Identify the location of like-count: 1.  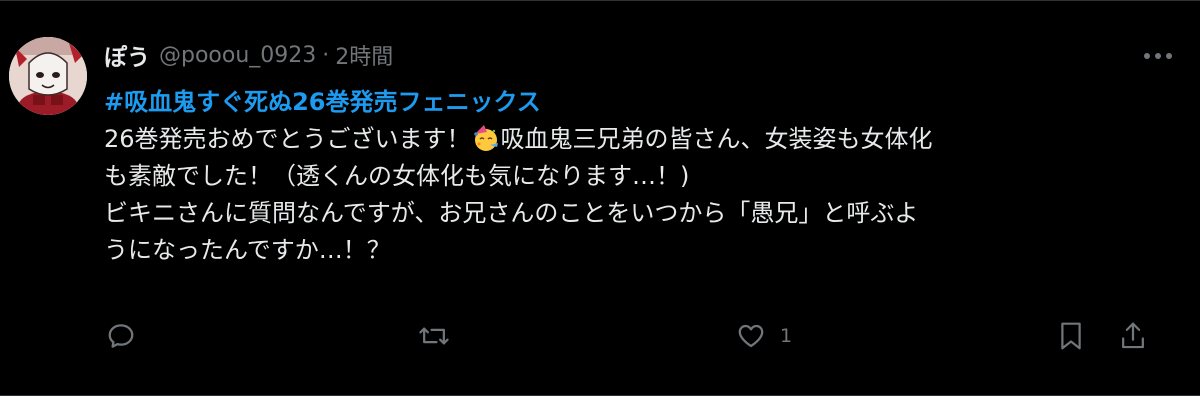
(786, 336).